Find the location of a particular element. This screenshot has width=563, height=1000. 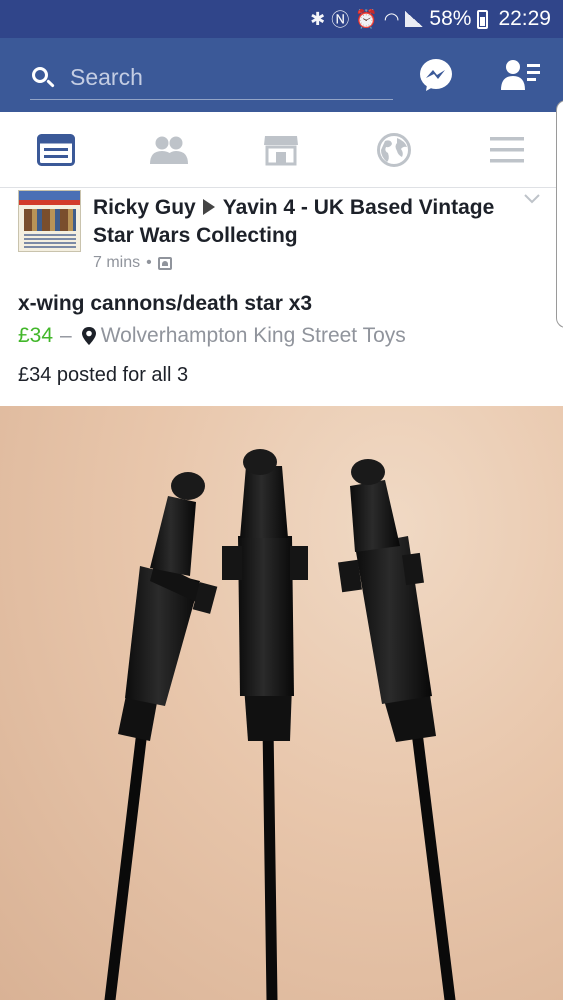

search-icon is located at coordinates (43, 78).